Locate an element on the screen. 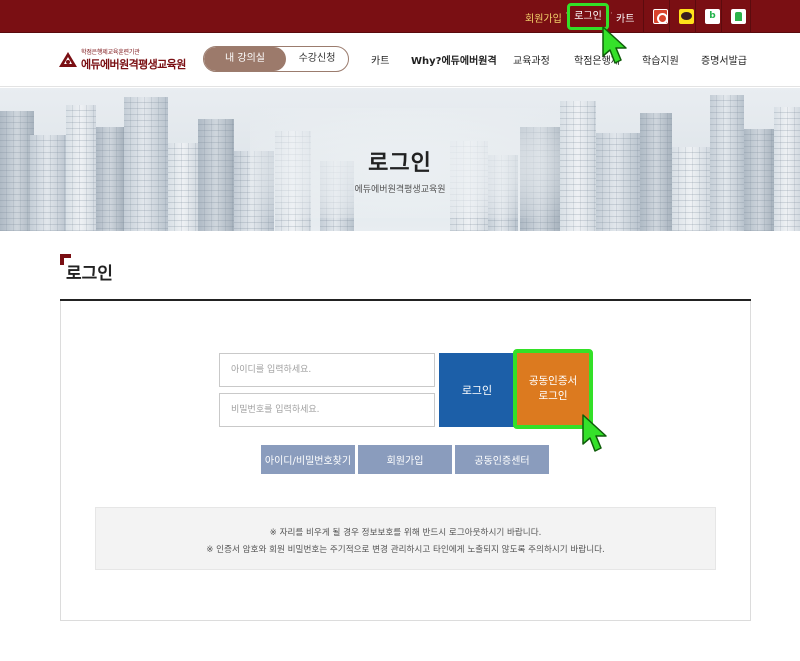  user-id-input is located at coordinates (327, 370).